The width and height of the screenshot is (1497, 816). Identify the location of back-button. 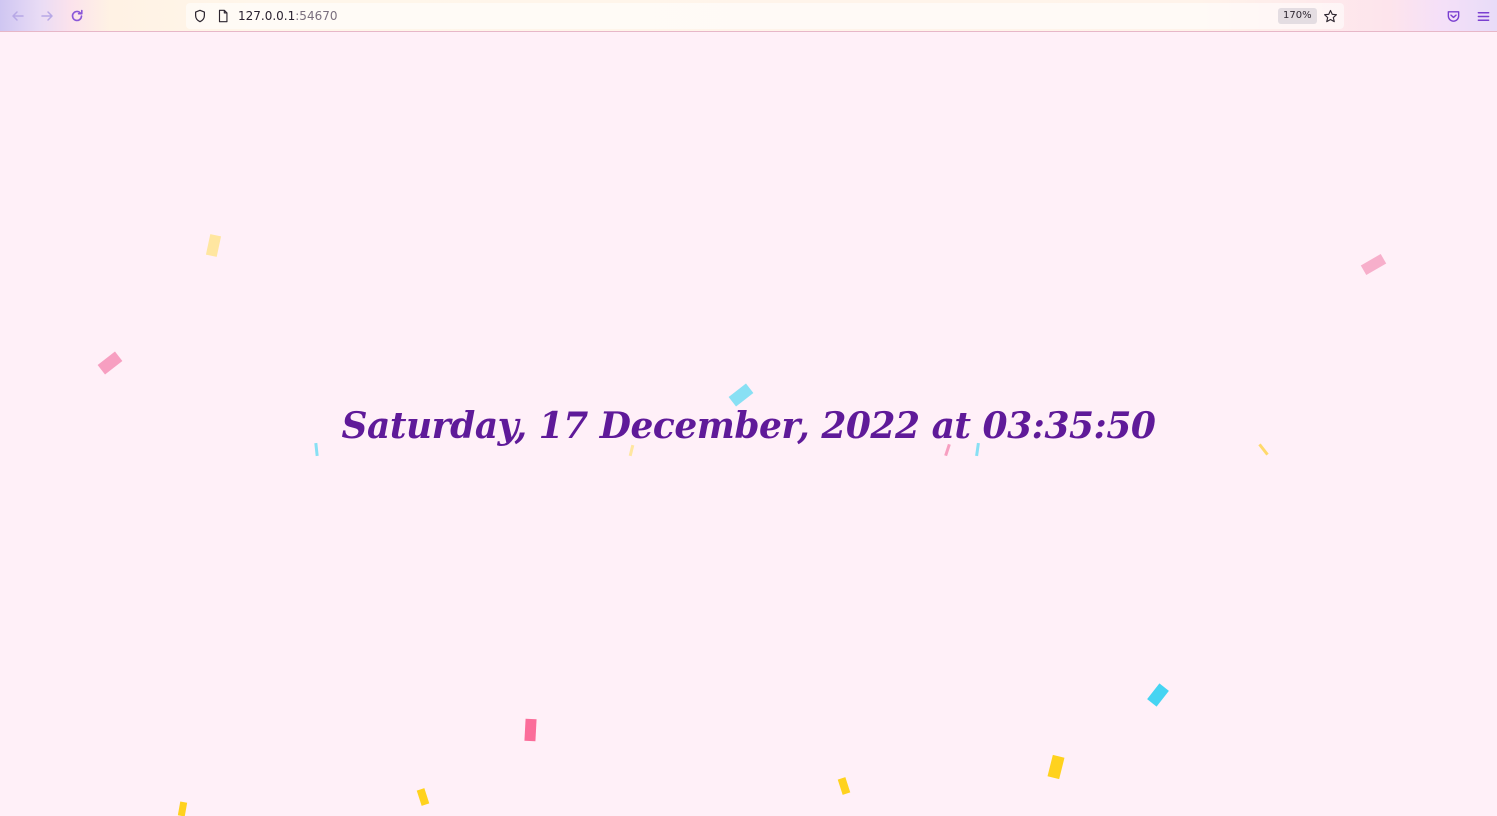
(18, 16).